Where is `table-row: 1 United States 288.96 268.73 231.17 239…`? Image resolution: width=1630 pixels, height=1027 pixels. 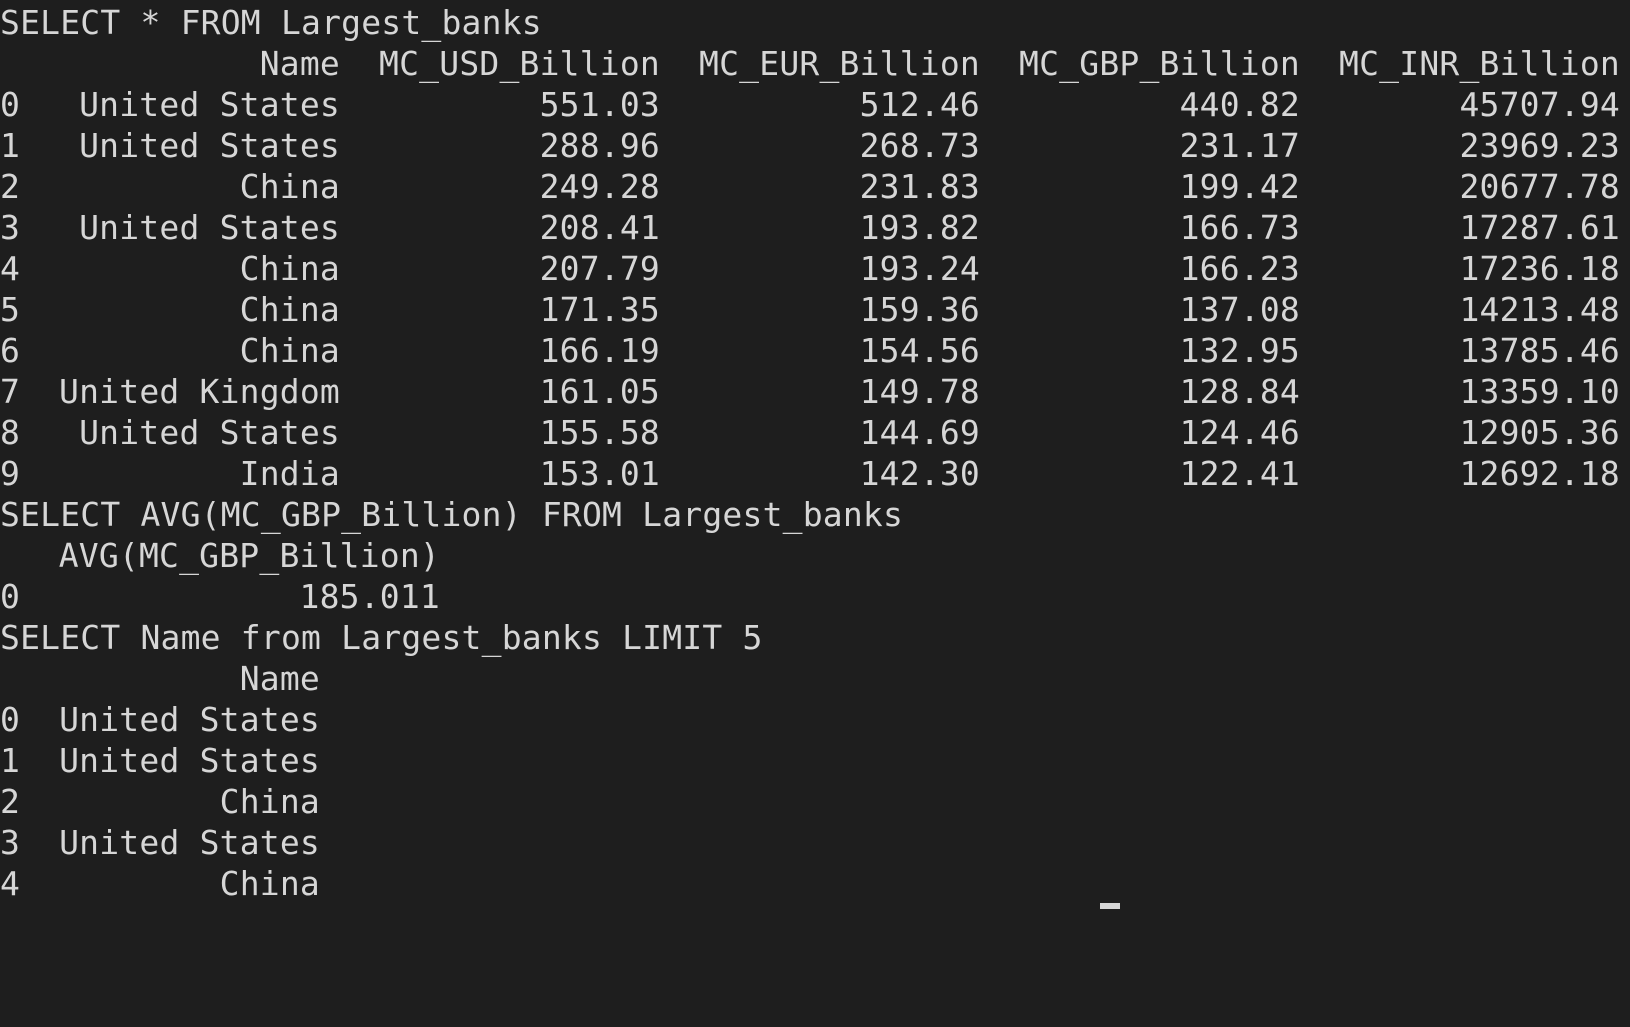
table-row: 1 United States 288.96 268.73 231.17 239… is located at coordinates (815, 145).